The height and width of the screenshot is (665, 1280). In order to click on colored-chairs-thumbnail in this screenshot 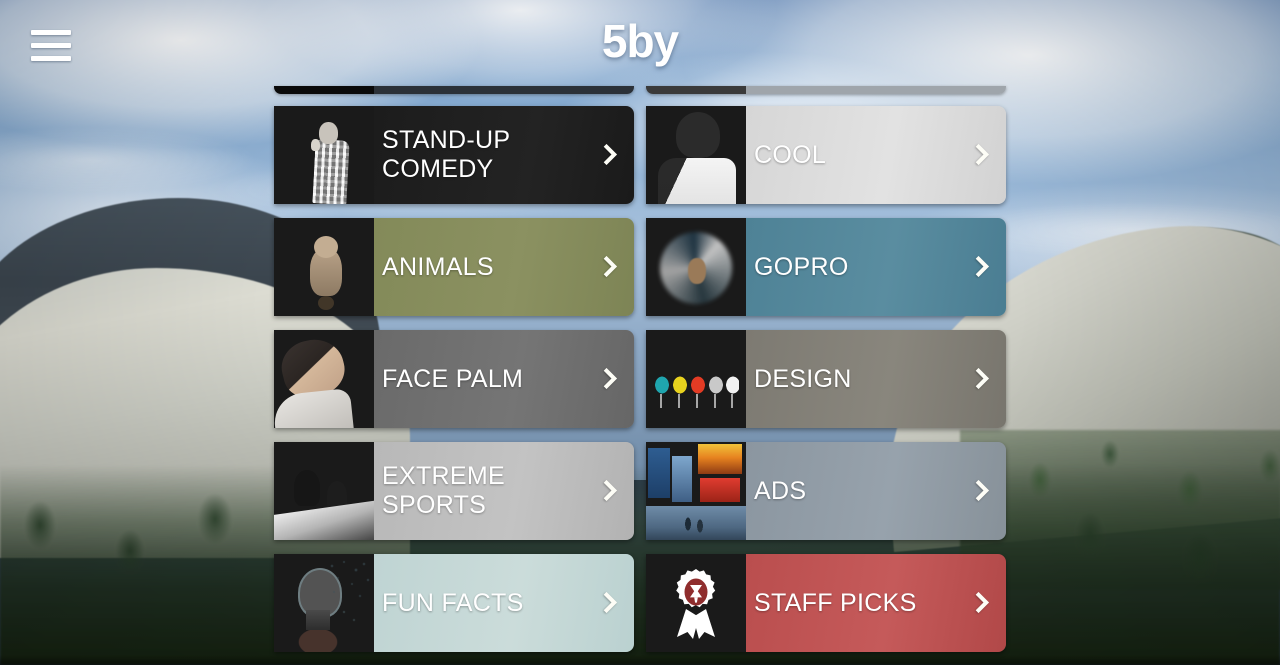, I will do `click(696, 379)`.